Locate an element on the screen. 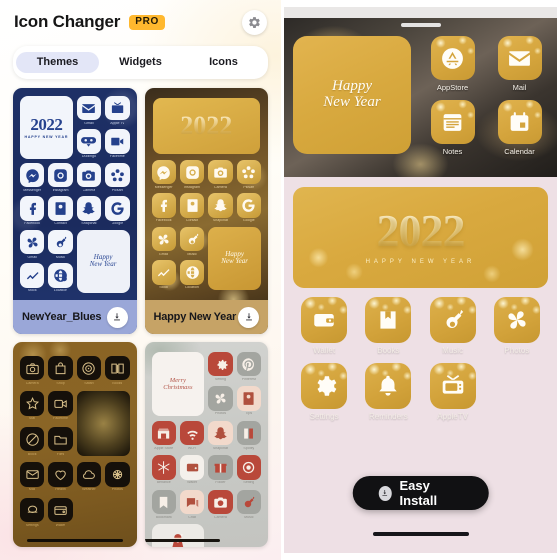 This screenshot has height=560, width=560. theme-icon: Stock is located at coordinates (32, 277).